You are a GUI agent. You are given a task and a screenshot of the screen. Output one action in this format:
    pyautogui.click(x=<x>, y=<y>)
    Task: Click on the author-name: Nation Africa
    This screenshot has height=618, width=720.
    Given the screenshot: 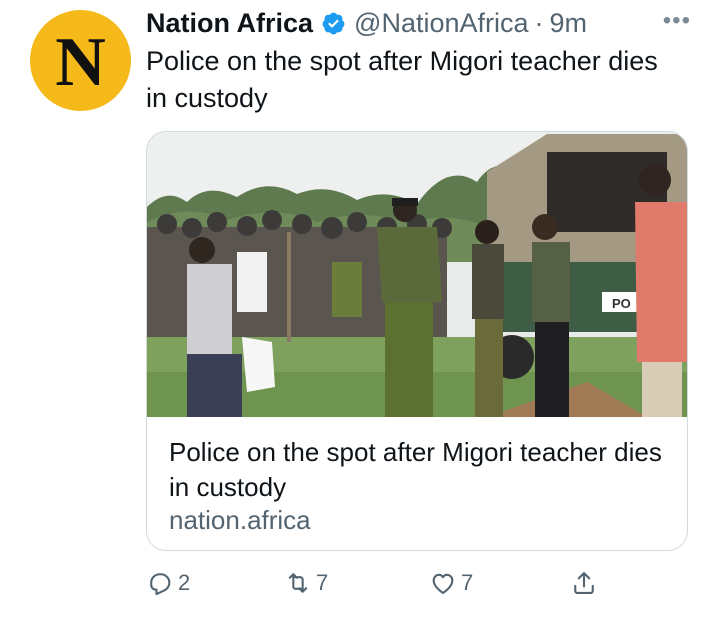 What is the action you would take?
    pyautogui.click(x=229, y=23)
    